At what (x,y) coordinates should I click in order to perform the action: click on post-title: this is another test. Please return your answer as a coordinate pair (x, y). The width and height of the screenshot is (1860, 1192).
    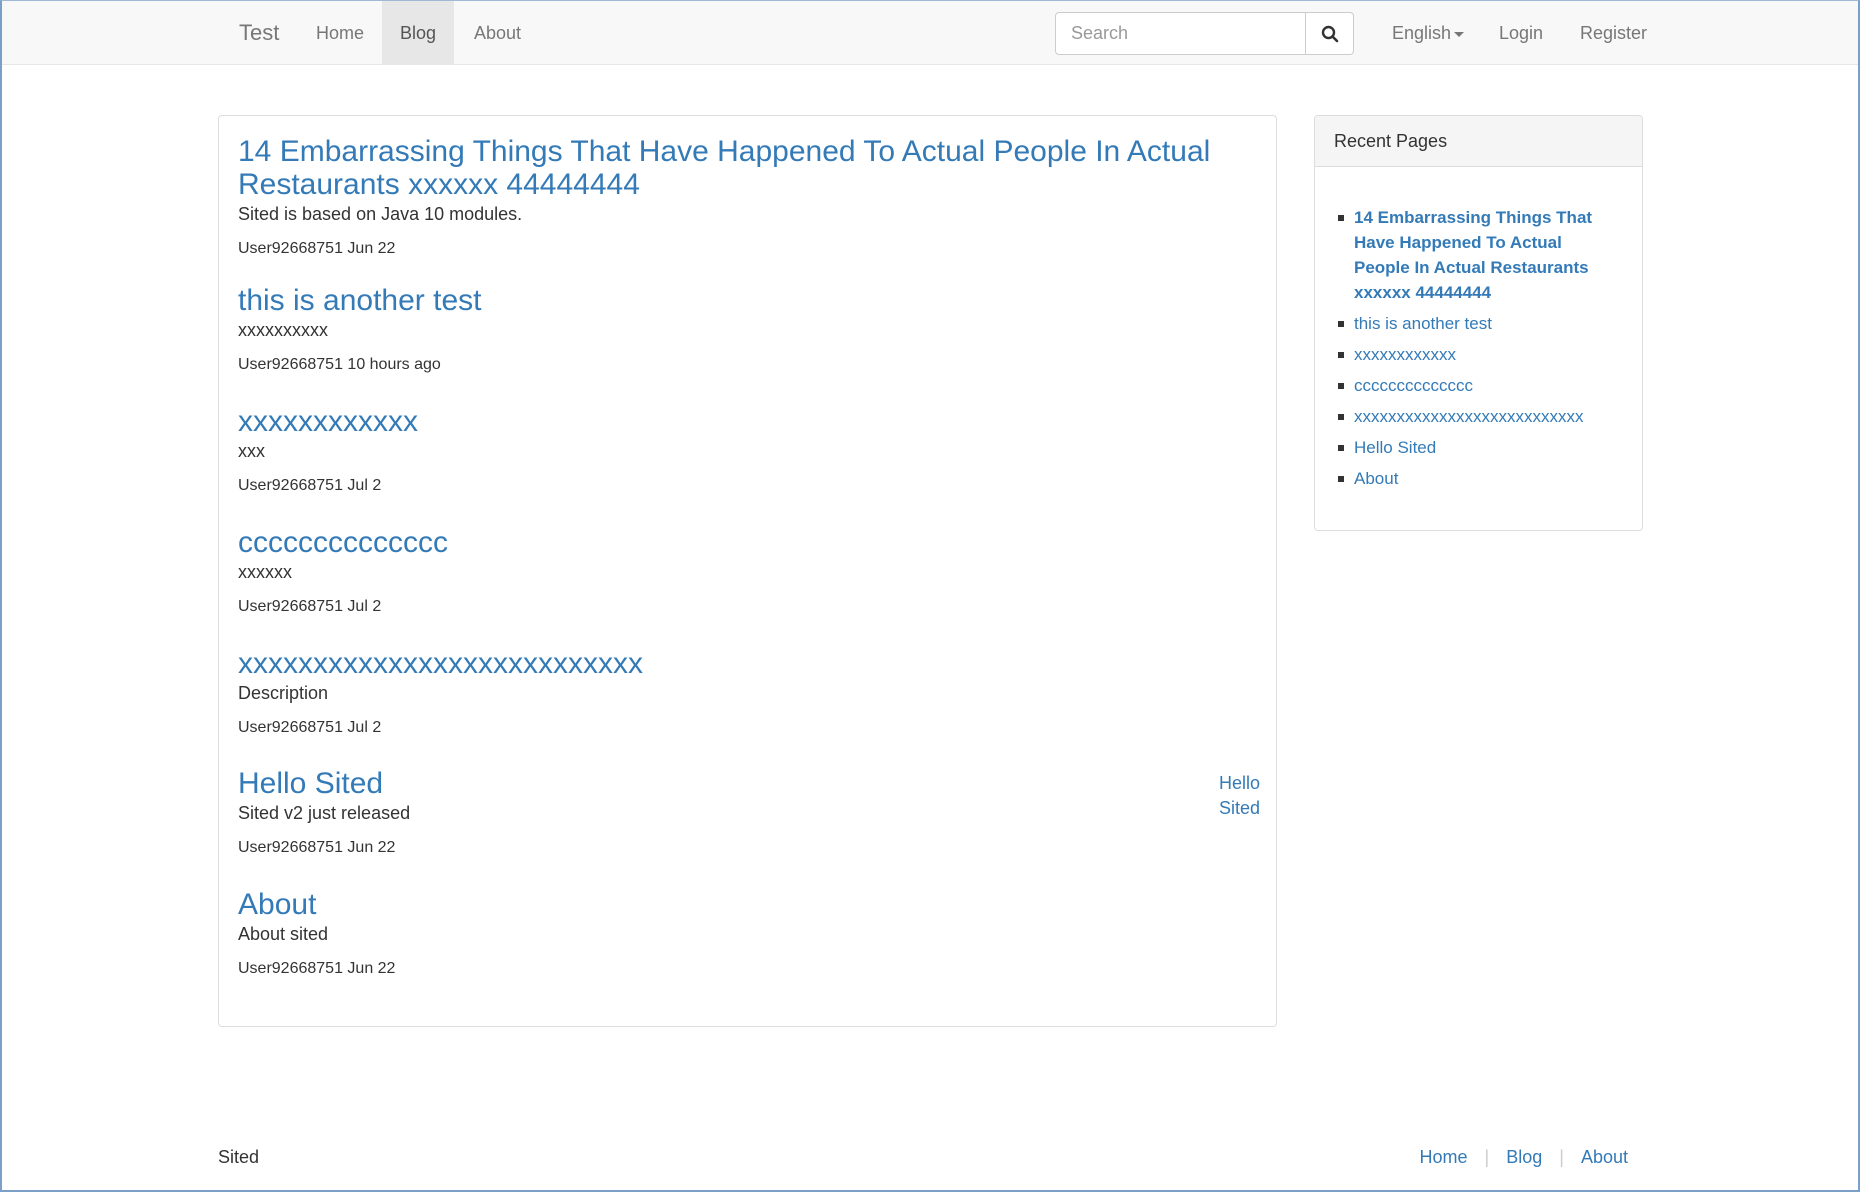
    Looking at the image, I should click on (359, 300).